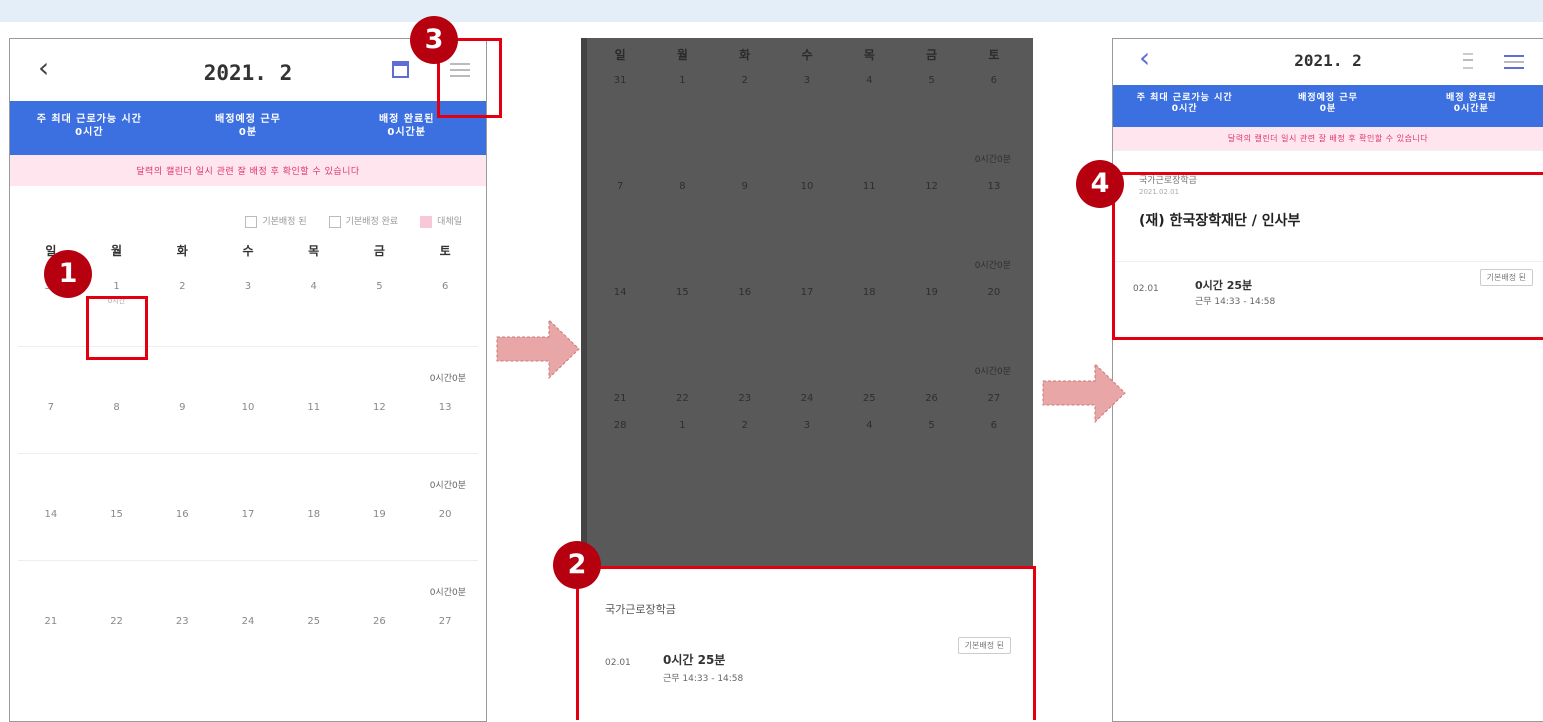 The height and width of the screenshot is (722, 1543). I want to click on highlight-record-box, so click(1327, 256).